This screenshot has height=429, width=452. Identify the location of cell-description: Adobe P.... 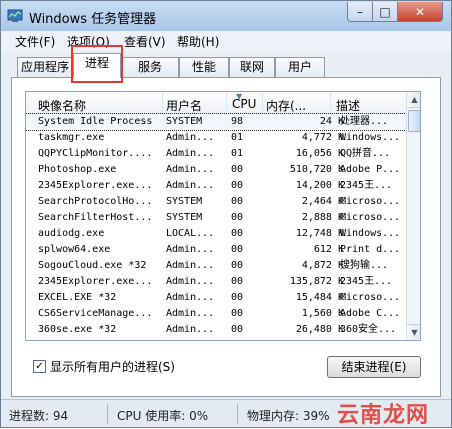
(370, 169).